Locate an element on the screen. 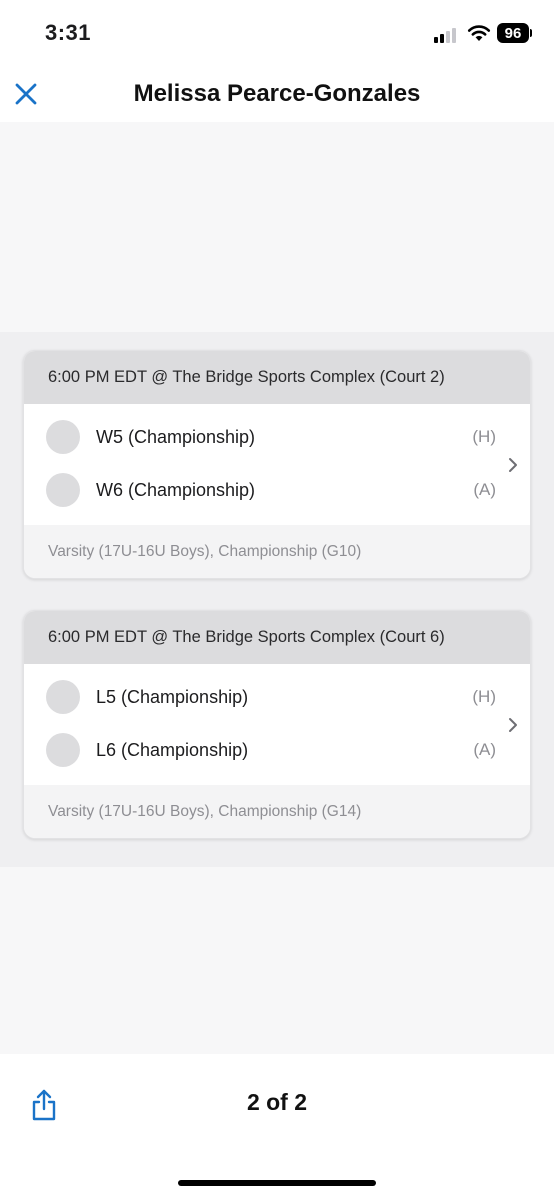  home-indicator is located at coordinates (277, 1183).